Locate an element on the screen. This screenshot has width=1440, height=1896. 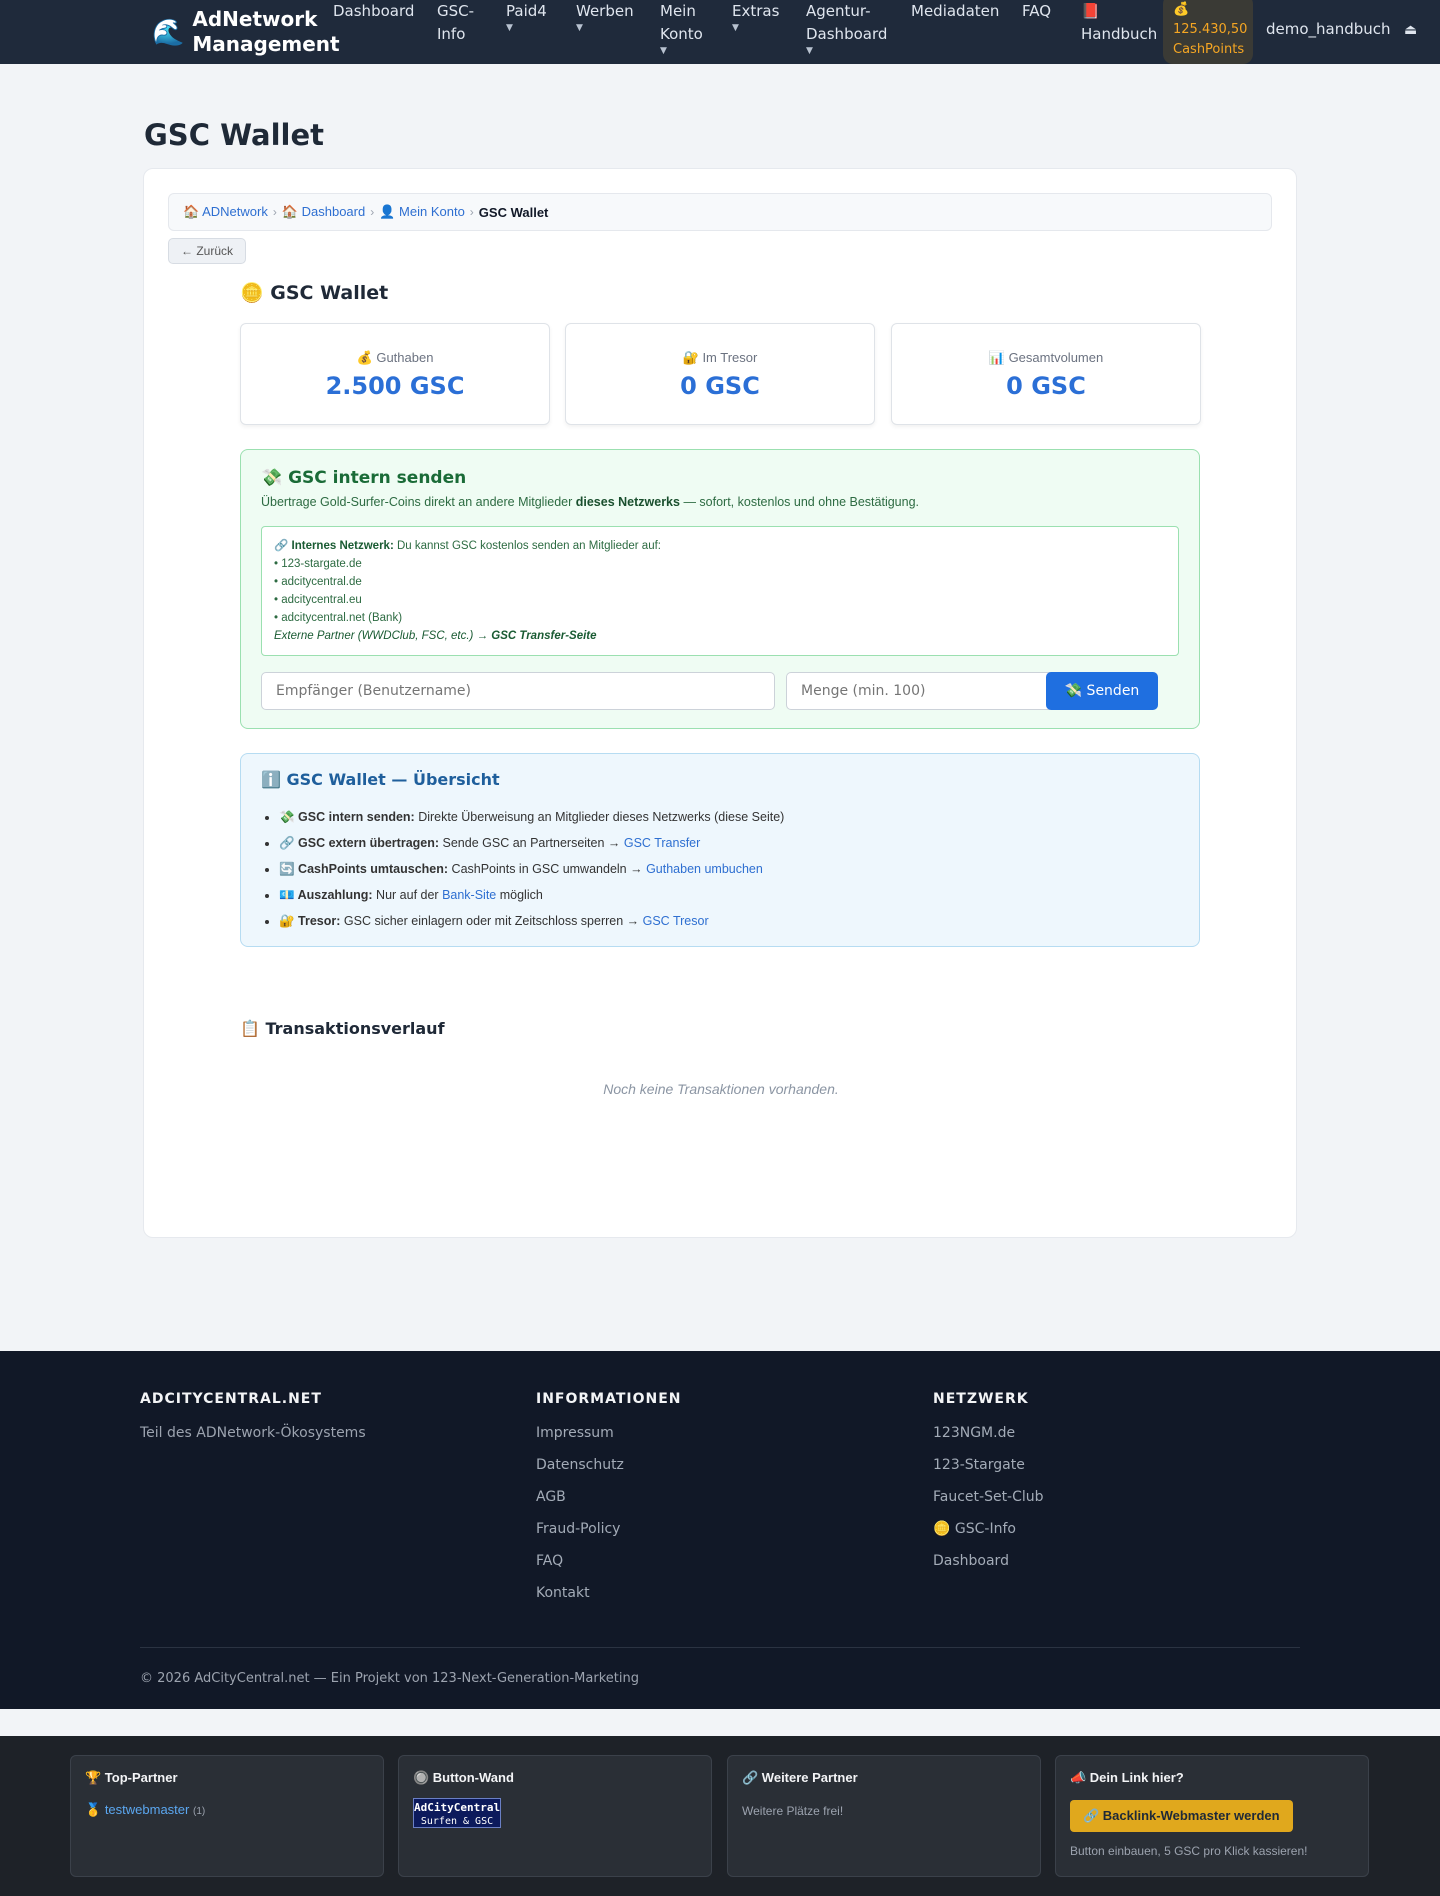
footer-heading: ADCITYCENTRAL.NET is located at coordinates (231, 1399).